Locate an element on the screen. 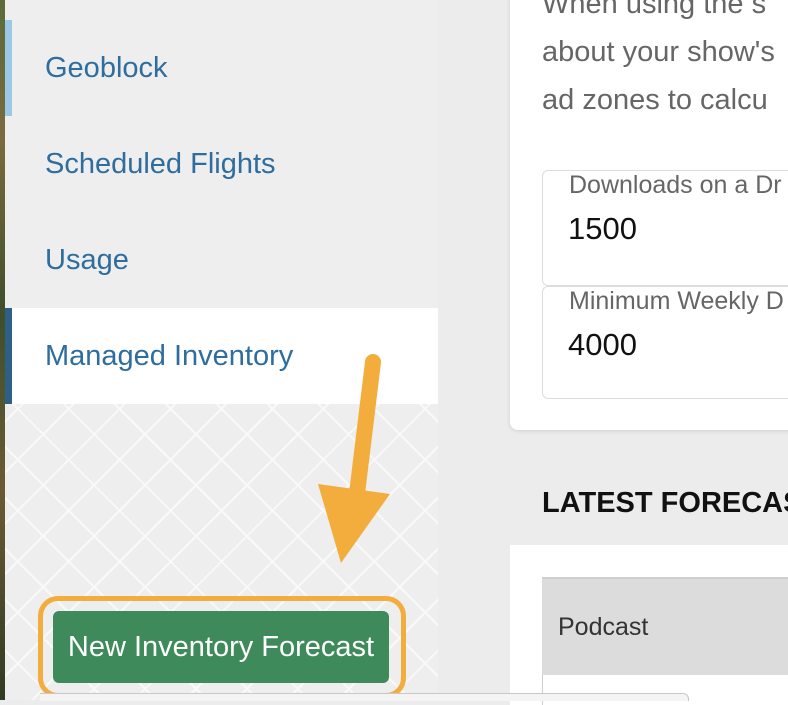 The height and width of the screenshot is (705, 788). latest-forecasts-title: LATEST FORECAS is located at coordinates (665, 503).